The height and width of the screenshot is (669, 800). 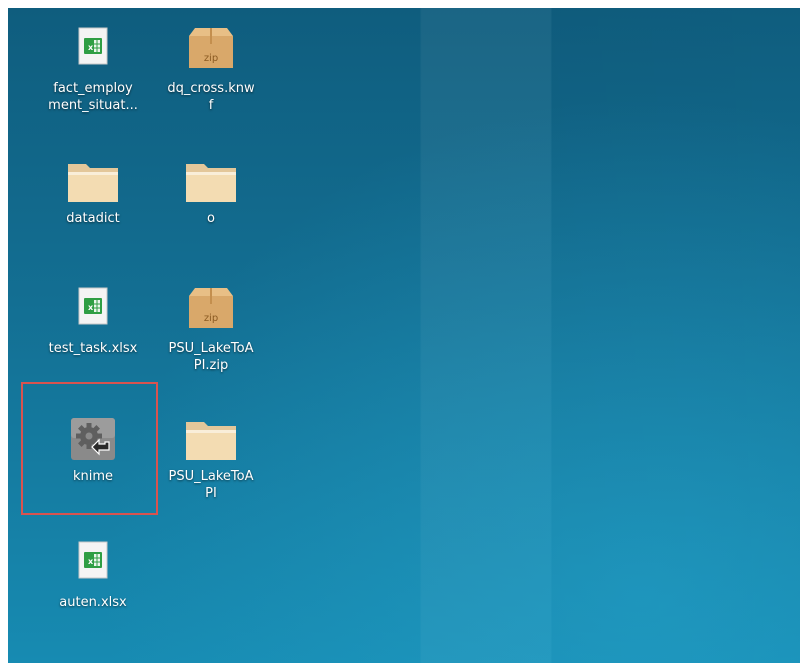 I want to click on desktop-icon-test-task: x test_task.xlsx, so click(x=93, y=321).